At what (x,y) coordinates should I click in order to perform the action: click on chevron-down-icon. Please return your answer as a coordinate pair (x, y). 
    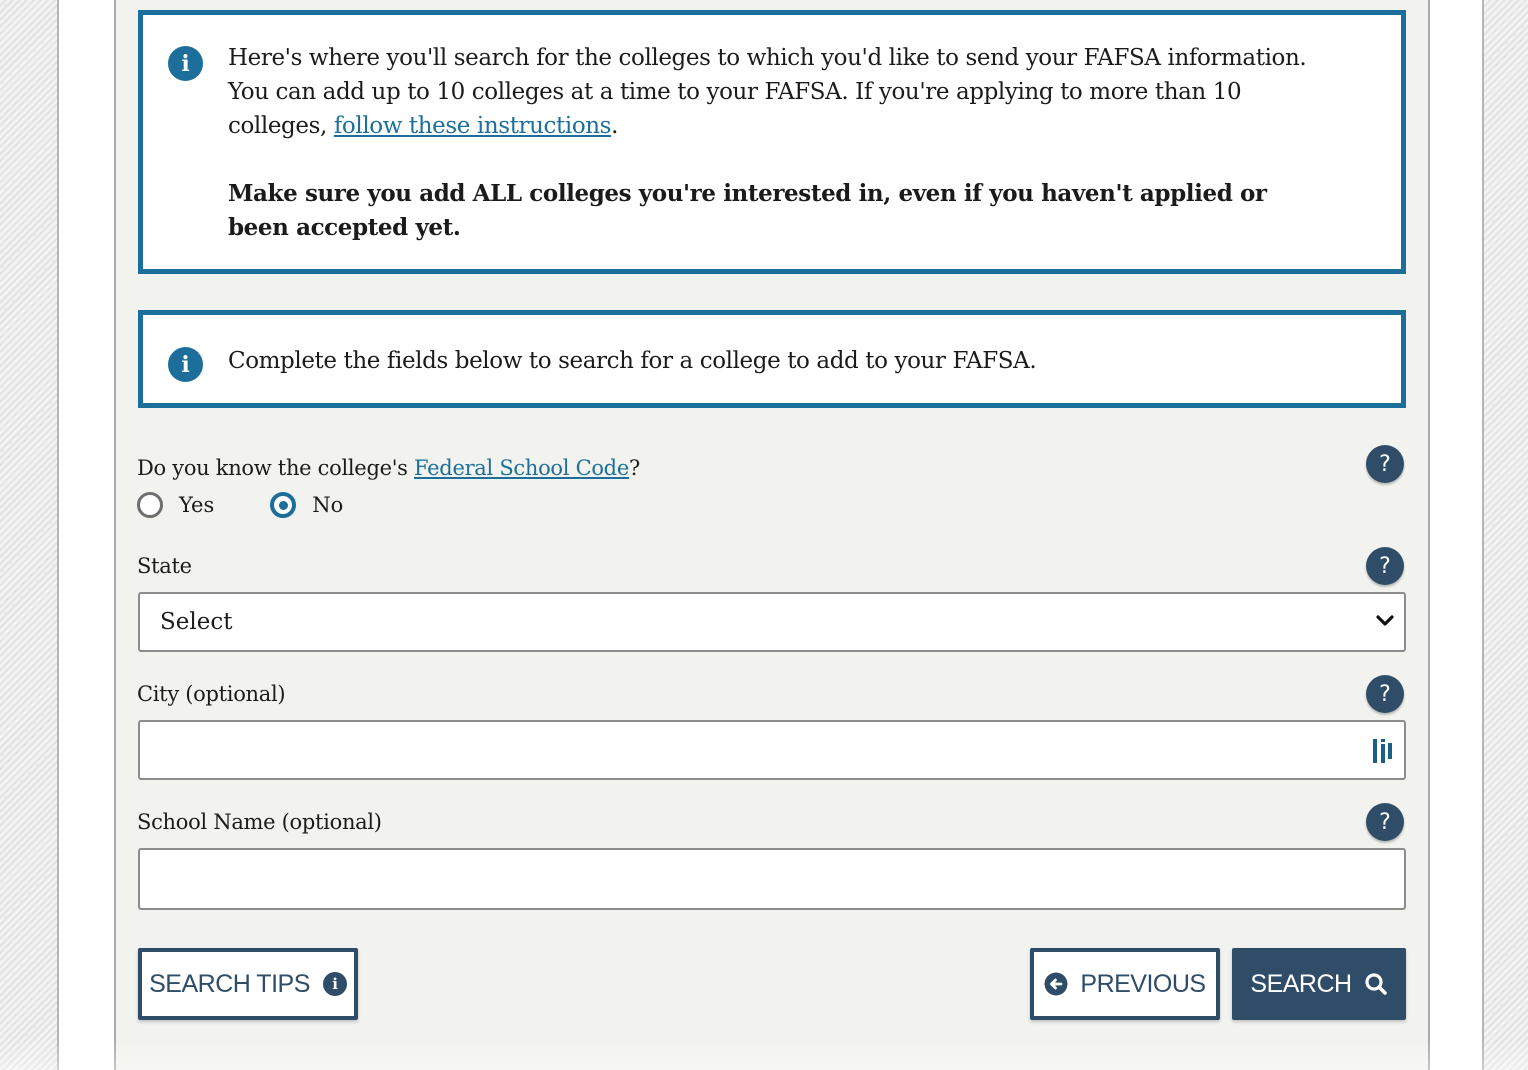
    Looking at the image, I should click on (1385, 620).